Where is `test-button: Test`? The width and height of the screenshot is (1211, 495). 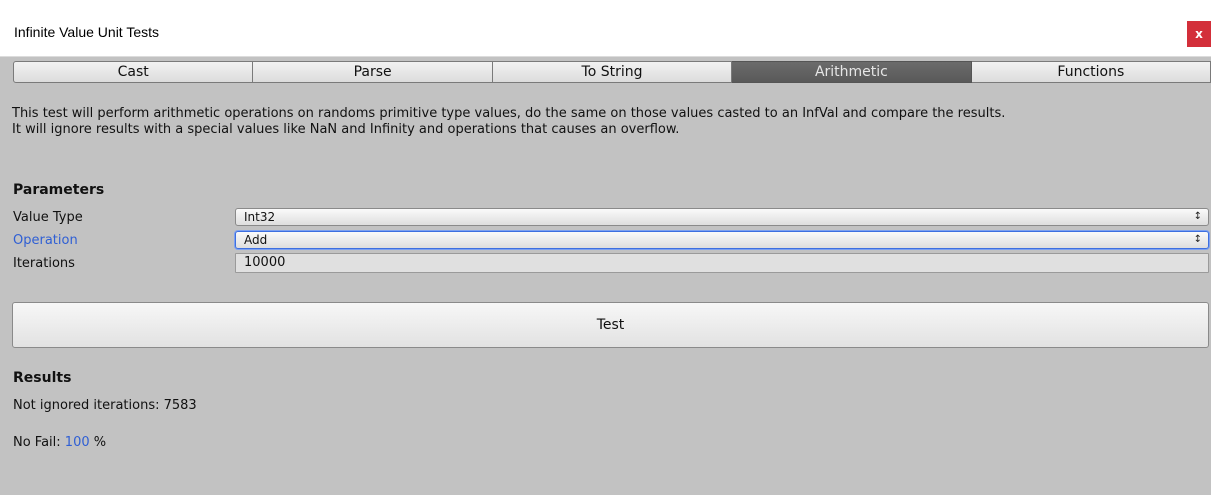
test-button: Test is located at coordinates (610, 325).